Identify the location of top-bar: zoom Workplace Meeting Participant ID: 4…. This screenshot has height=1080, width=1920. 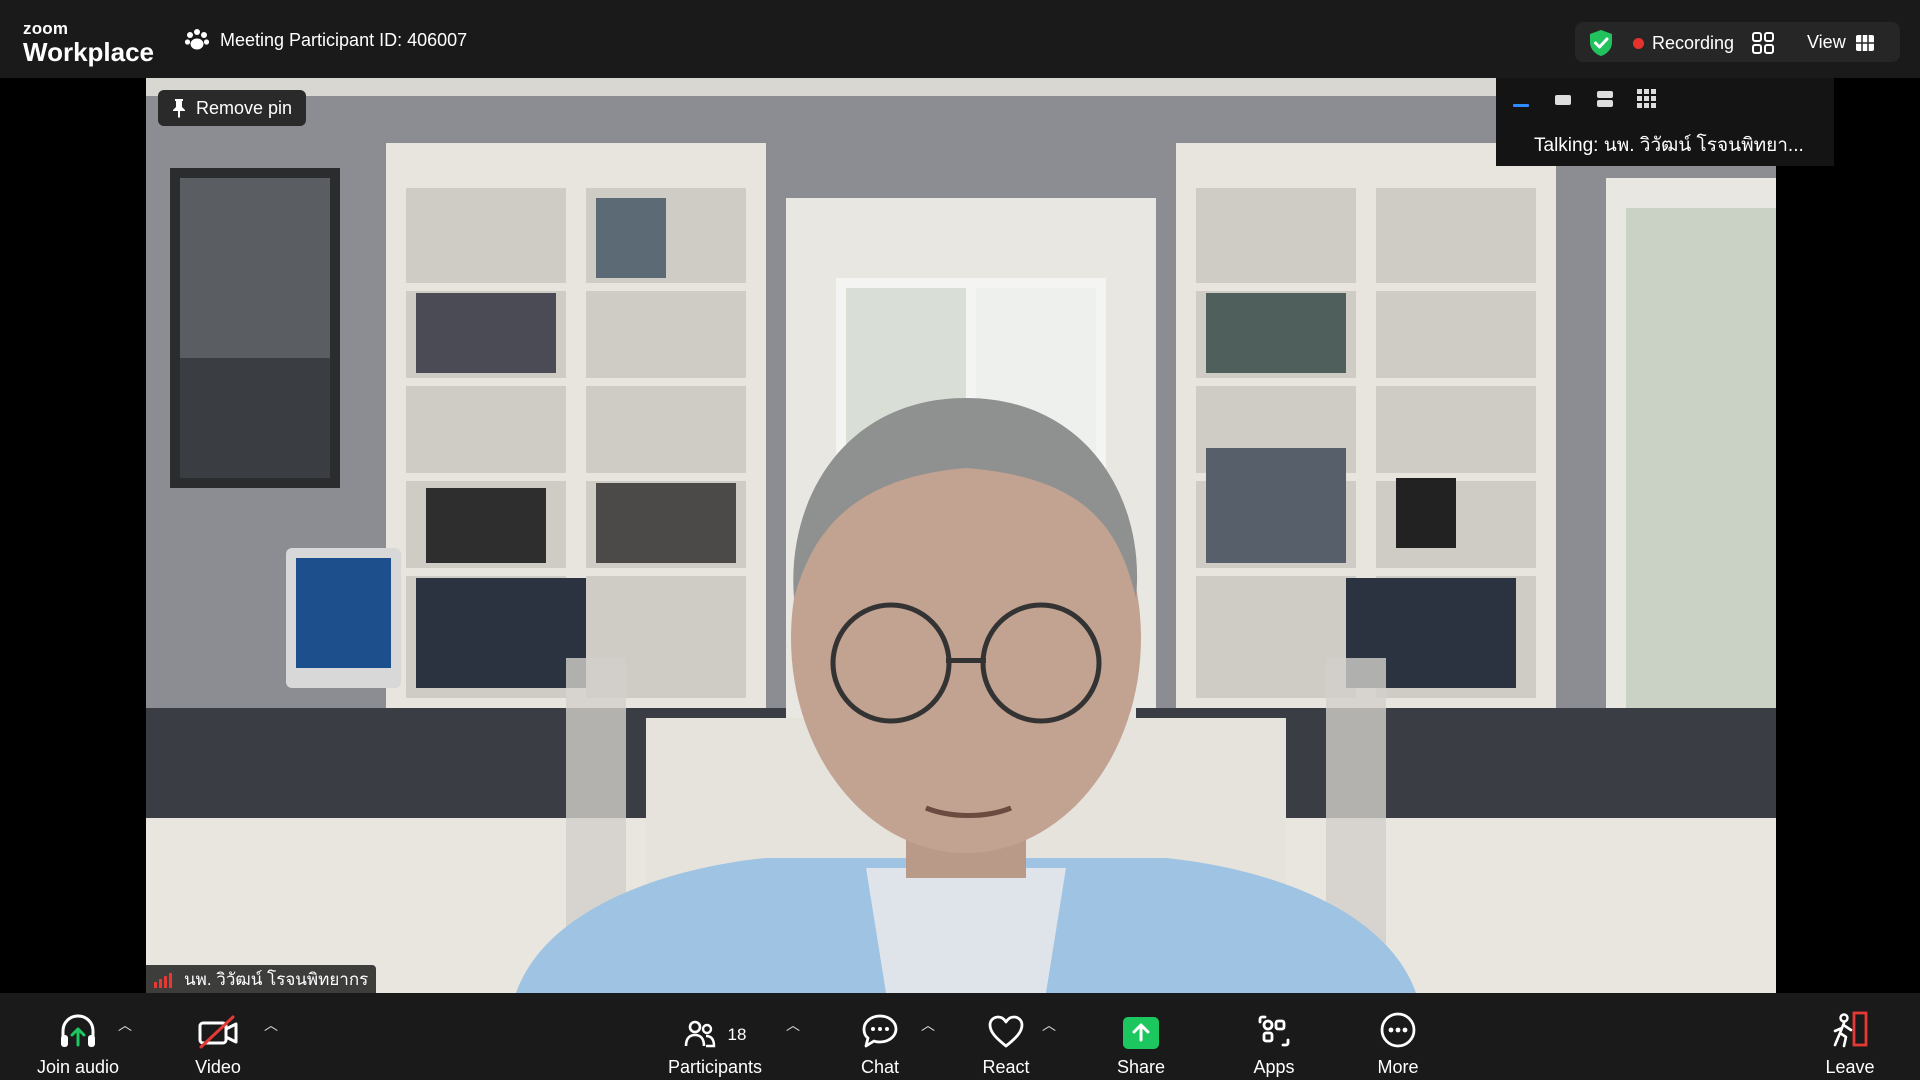
(960, 39).